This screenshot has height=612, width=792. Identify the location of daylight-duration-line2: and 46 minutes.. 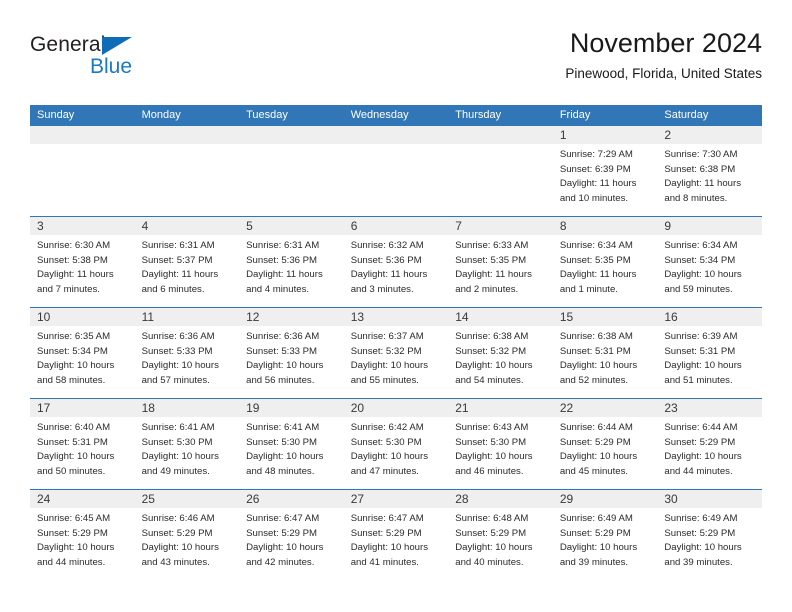
(489, 471).